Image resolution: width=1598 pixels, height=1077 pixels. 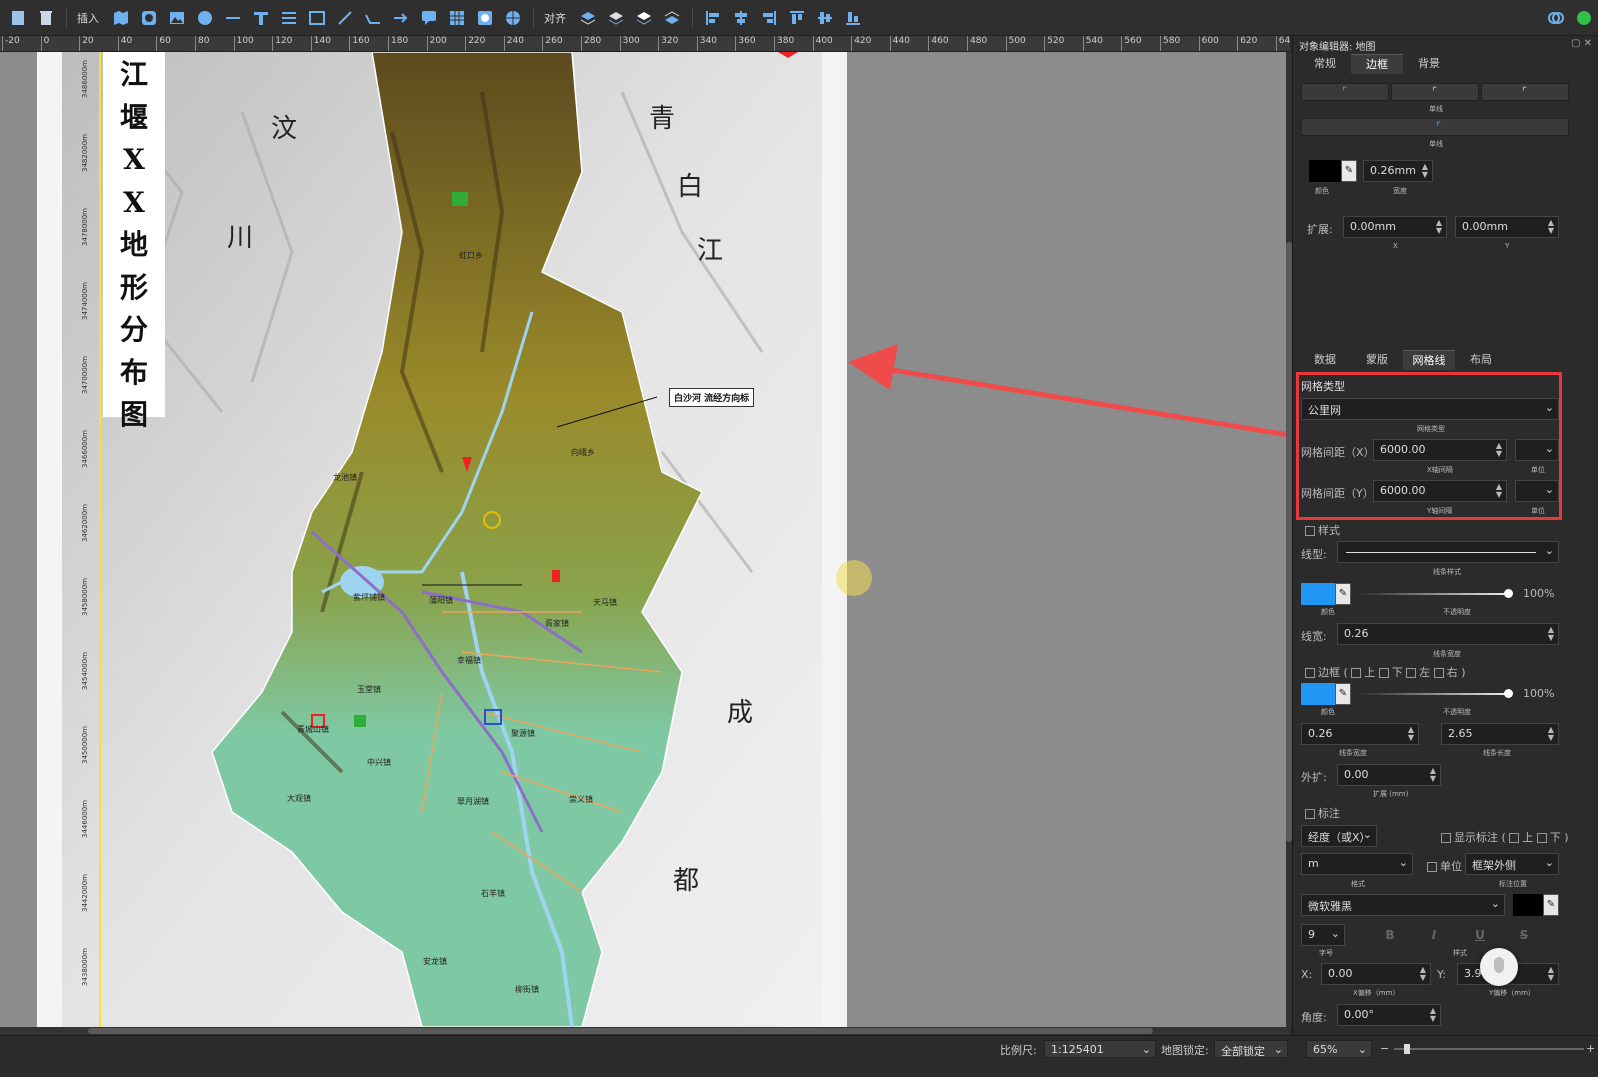 I want to click on expand-x-field: 0.00mm ▲ ▼, so click(x=1395, y=227).